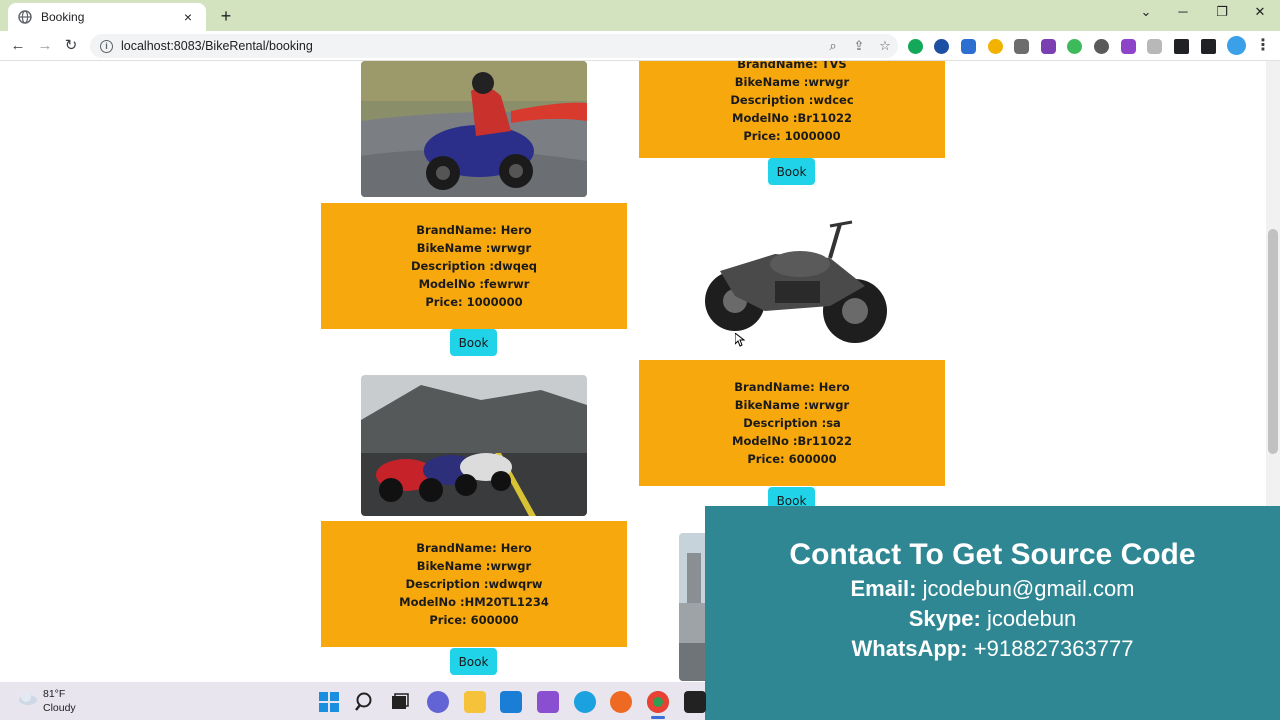 This screenshot has width=1280, height=720. I want to click on tab-close-icon: ×, so click(188, 17).